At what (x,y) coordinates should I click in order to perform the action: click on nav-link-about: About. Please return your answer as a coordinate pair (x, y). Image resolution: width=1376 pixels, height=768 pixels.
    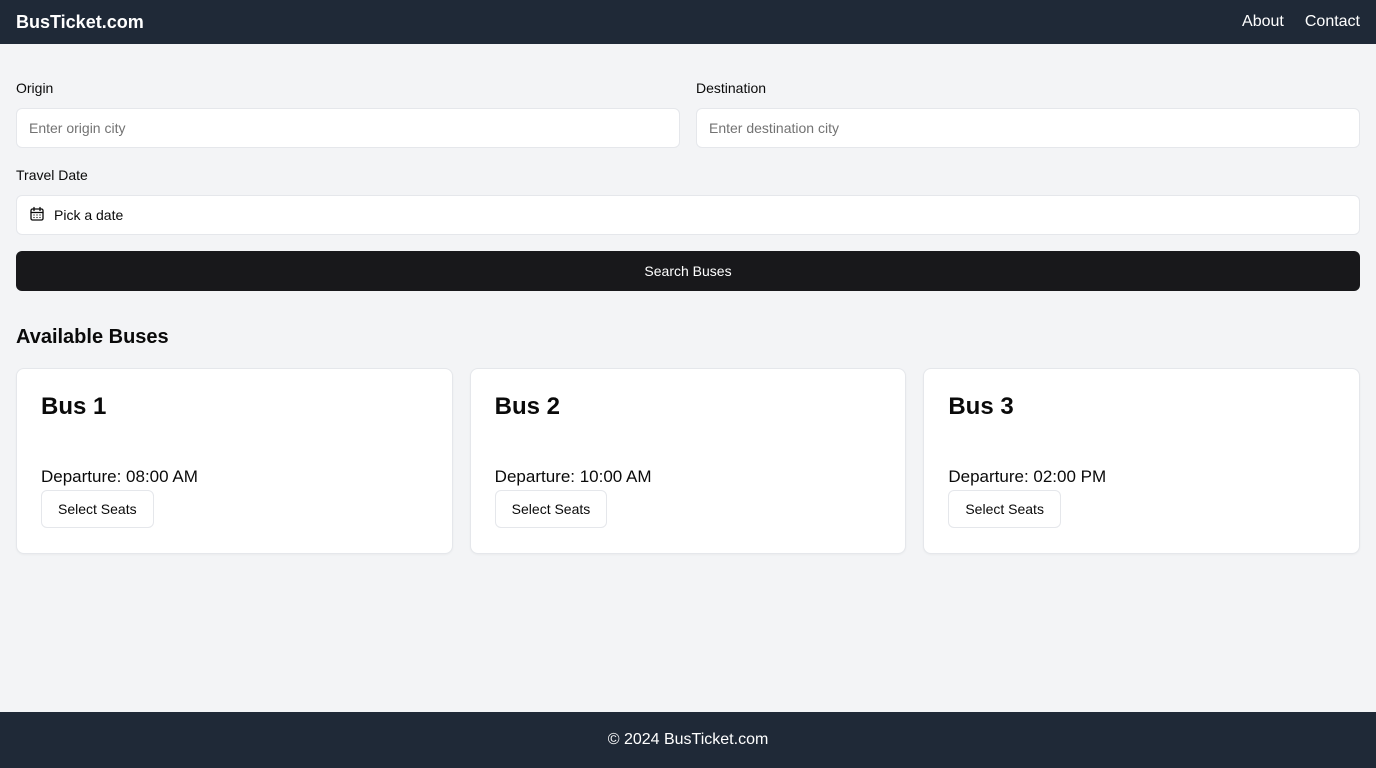
    Looking at the image, I should click on (1263, 22).